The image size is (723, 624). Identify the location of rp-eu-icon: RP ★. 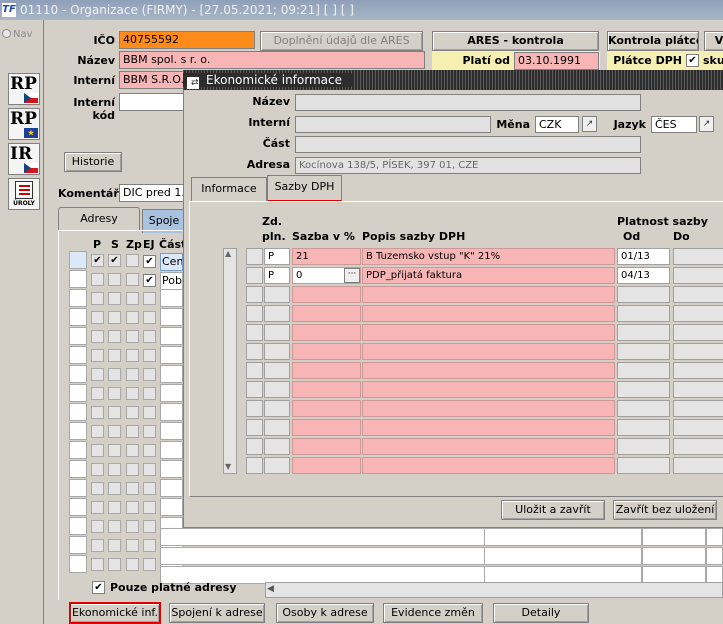
(24, 124).